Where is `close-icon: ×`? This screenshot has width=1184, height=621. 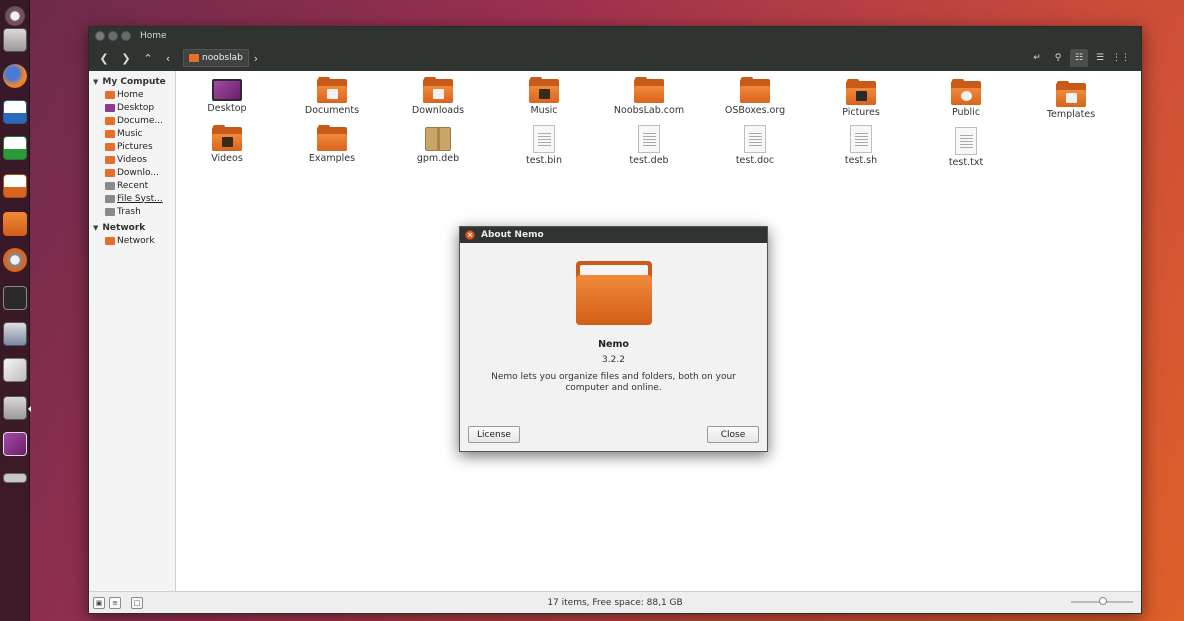
close-icon: × is located at coordinates (470, 235).